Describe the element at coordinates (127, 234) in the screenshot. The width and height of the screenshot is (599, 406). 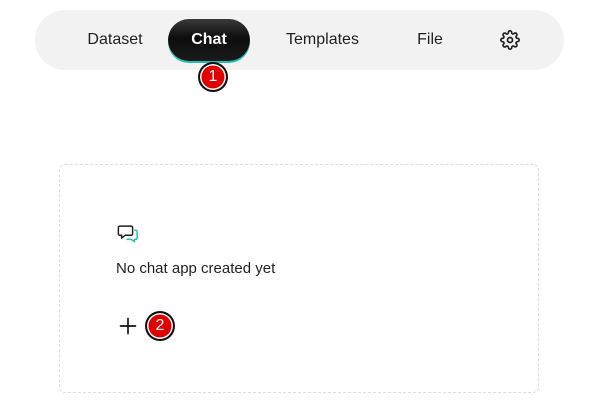
I see `chat-bubbles-icon` at that location.